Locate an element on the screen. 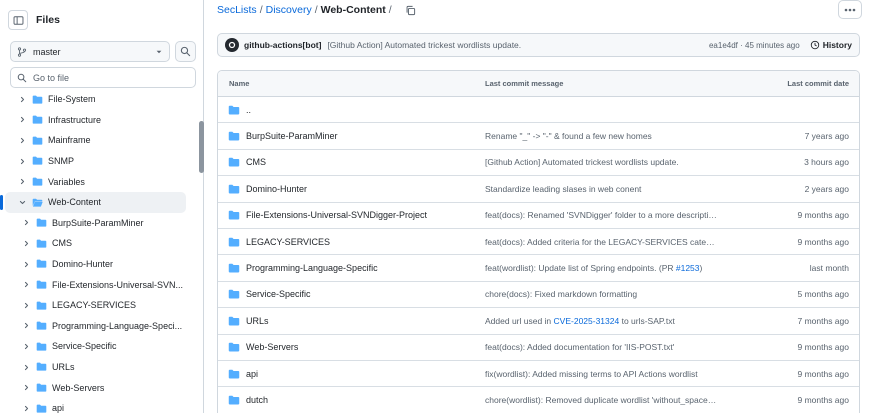 Image resolution: width=880 pixels, height=413 pixels. file-name-link: Web-Servers is located at coordinates (272, 347).